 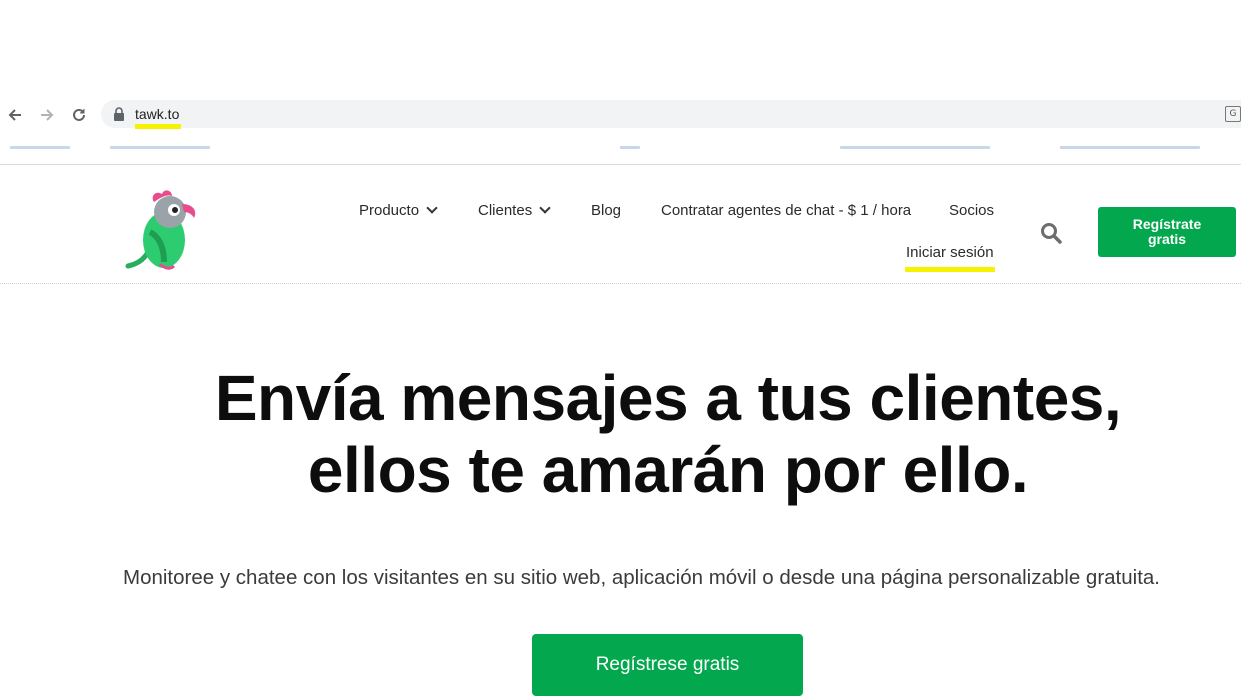 I want to click on url-highlight, so click(x=158, y=126).